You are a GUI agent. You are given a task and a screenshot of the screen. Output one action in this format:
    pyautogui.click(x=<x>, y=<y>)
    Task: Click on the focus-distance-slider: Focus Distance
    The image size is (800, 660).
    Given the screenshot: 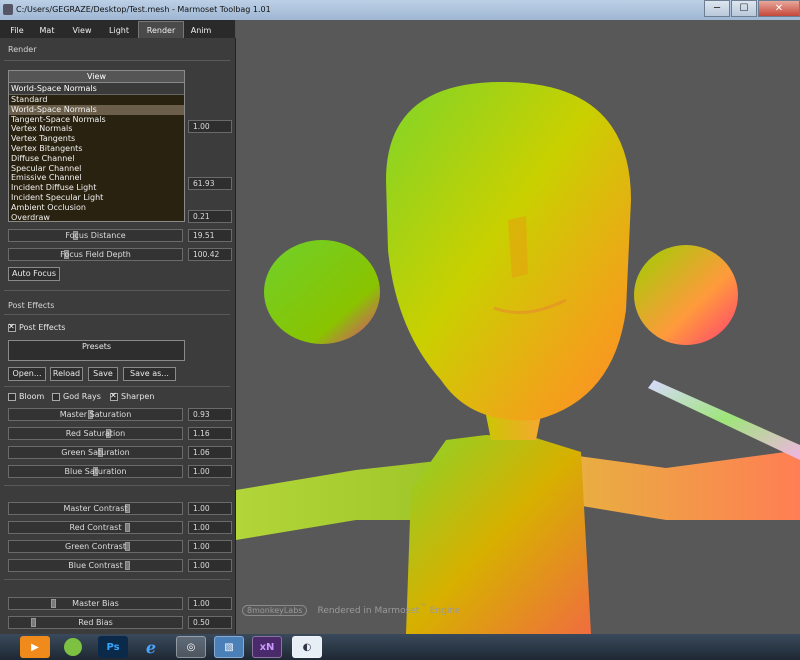 What is the action you would take?
    pyautogui.click(x=95, y=235)
    